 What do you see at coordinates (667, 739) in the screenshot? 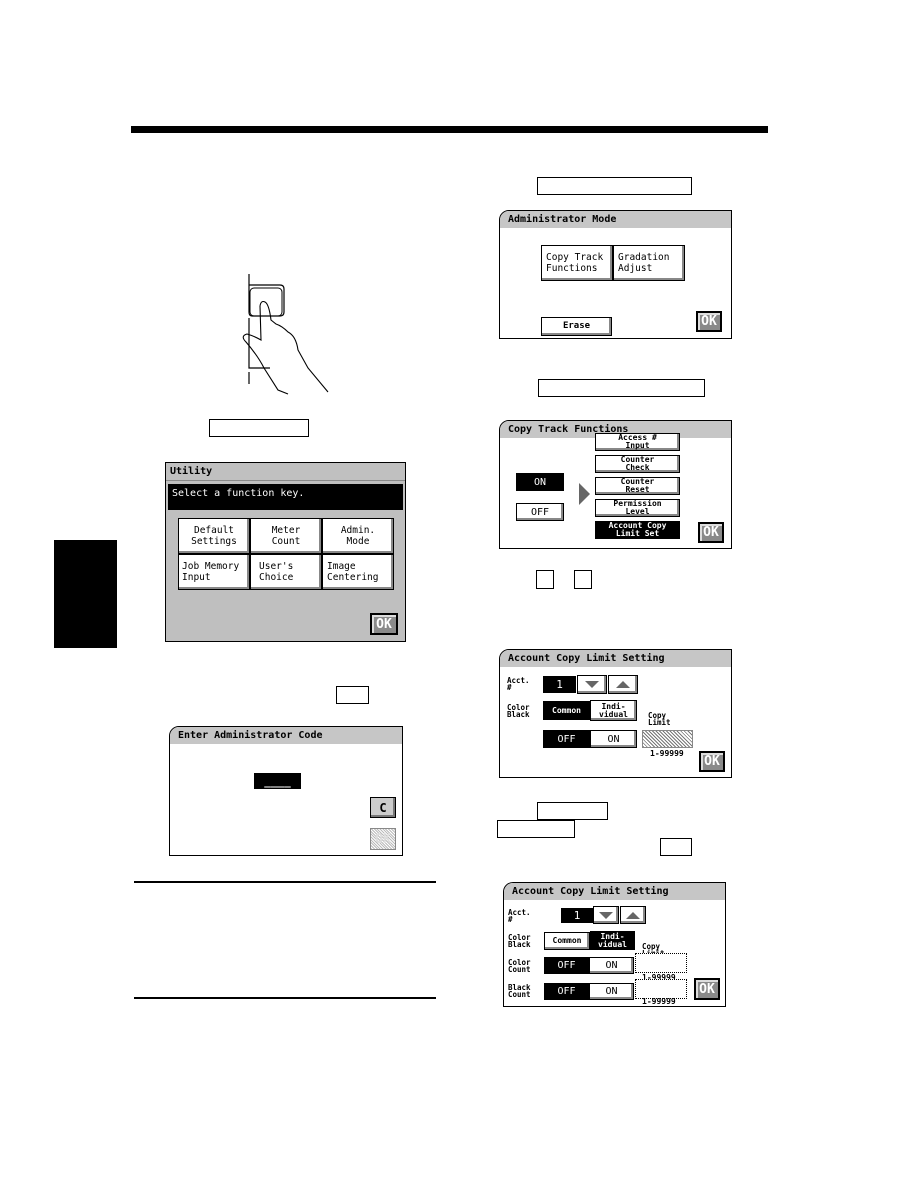
I see `copy-limit-field-disabled` at bounding box center [667, 739].